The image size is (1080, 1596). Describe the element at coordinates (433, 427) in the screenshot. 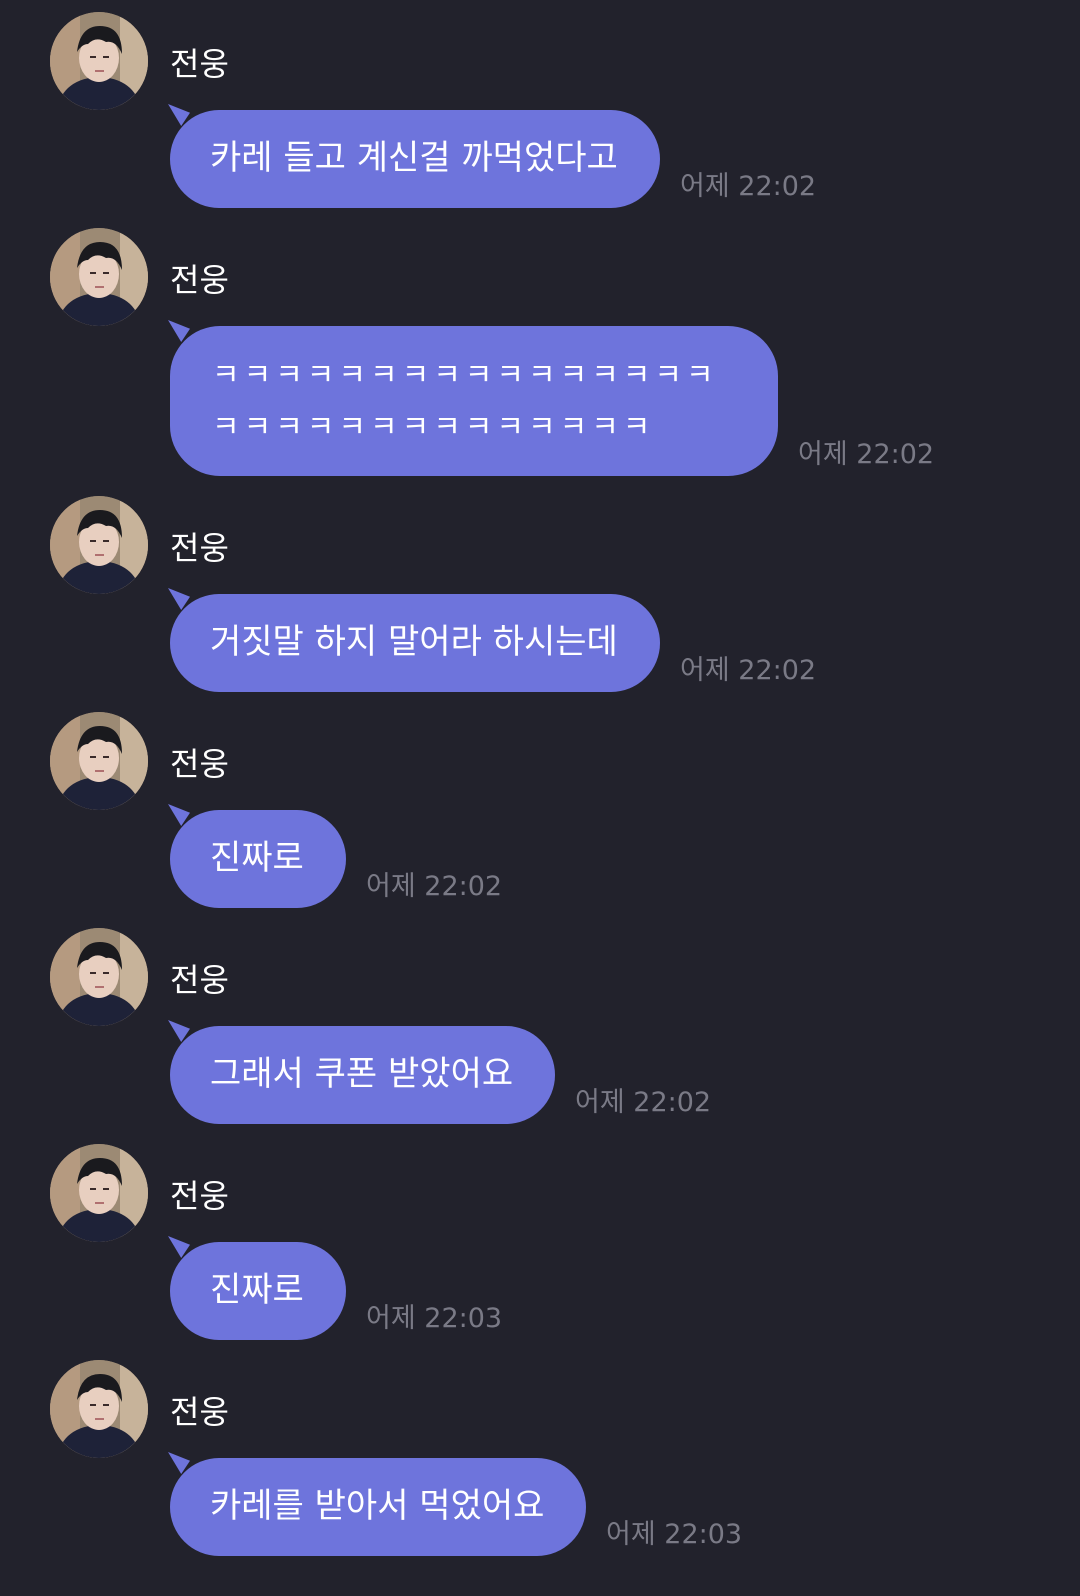

I see `message-text: ㅋㅋㅋㅋㅋㅋㅋㅋㅋㅋㅋㅋㅋㅋ` at that location.